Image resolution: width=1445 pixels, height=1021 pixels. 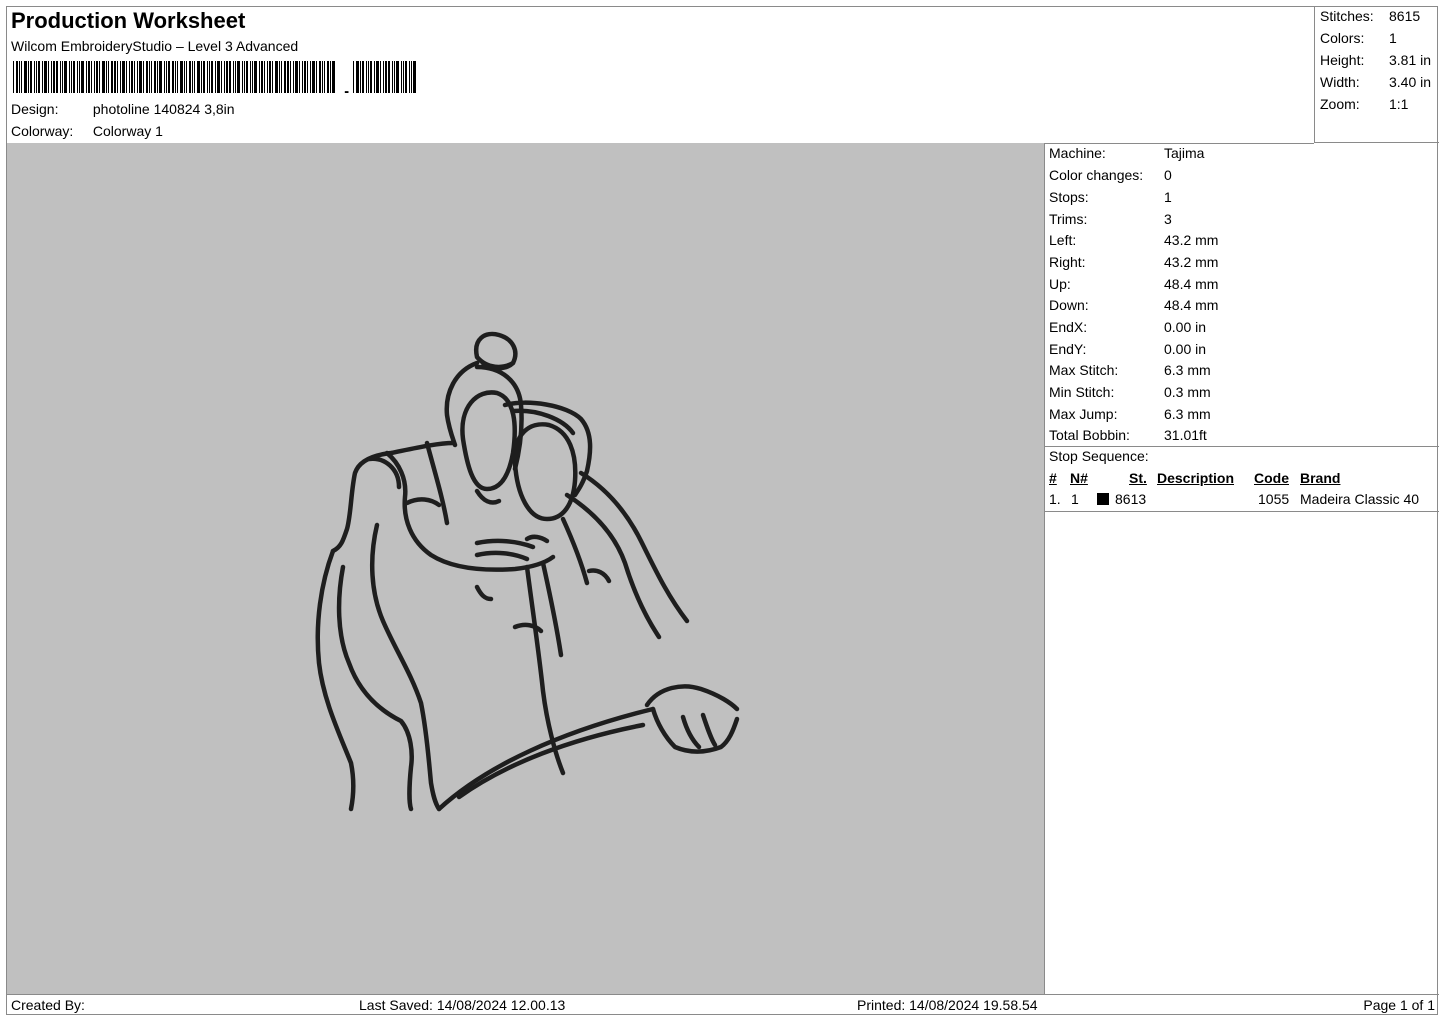 I want to click on created-by: Created By:, so click(x=48, y=1005).